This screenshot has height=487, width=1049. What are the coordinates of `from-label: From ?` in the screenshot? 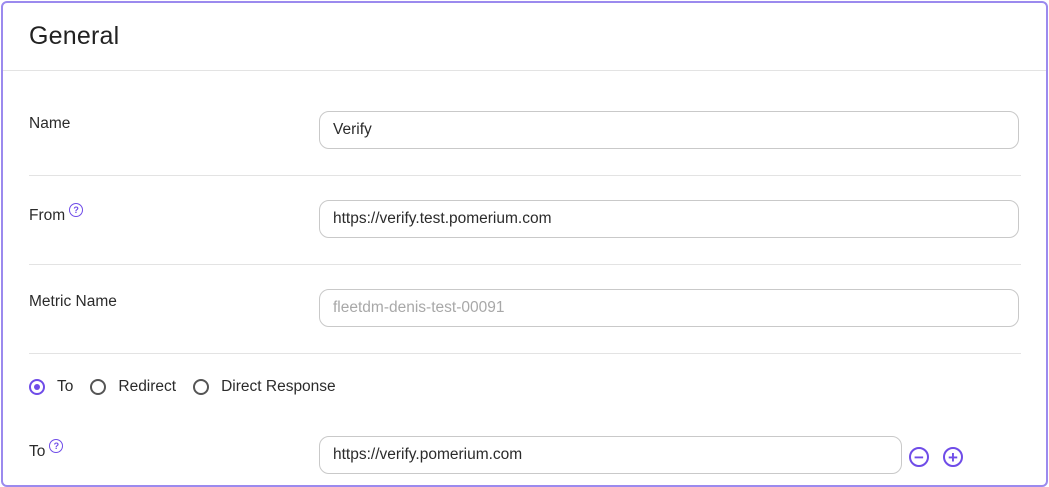 It's located at (56, 214).